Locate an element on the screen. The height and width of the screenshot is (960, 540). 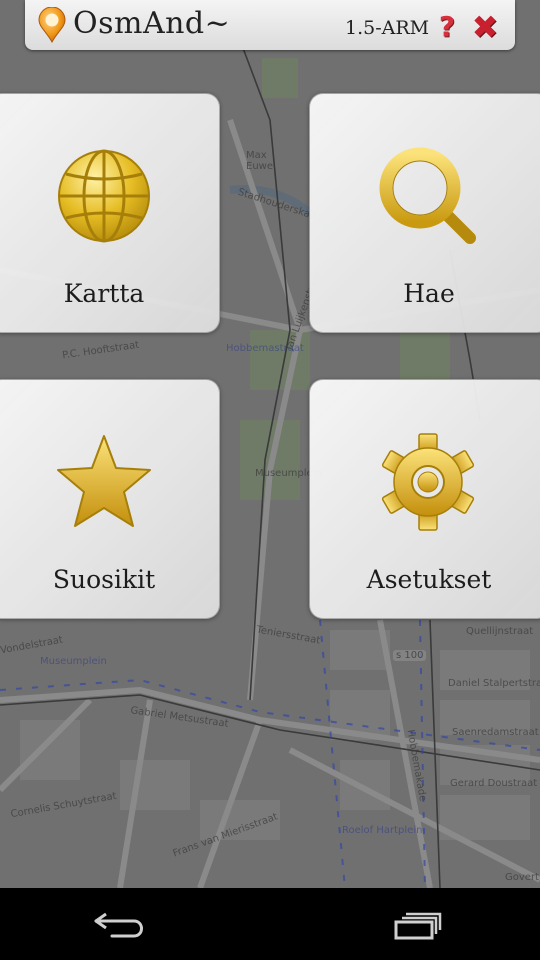
map-label: Govert is located at coordinates (522, 877).